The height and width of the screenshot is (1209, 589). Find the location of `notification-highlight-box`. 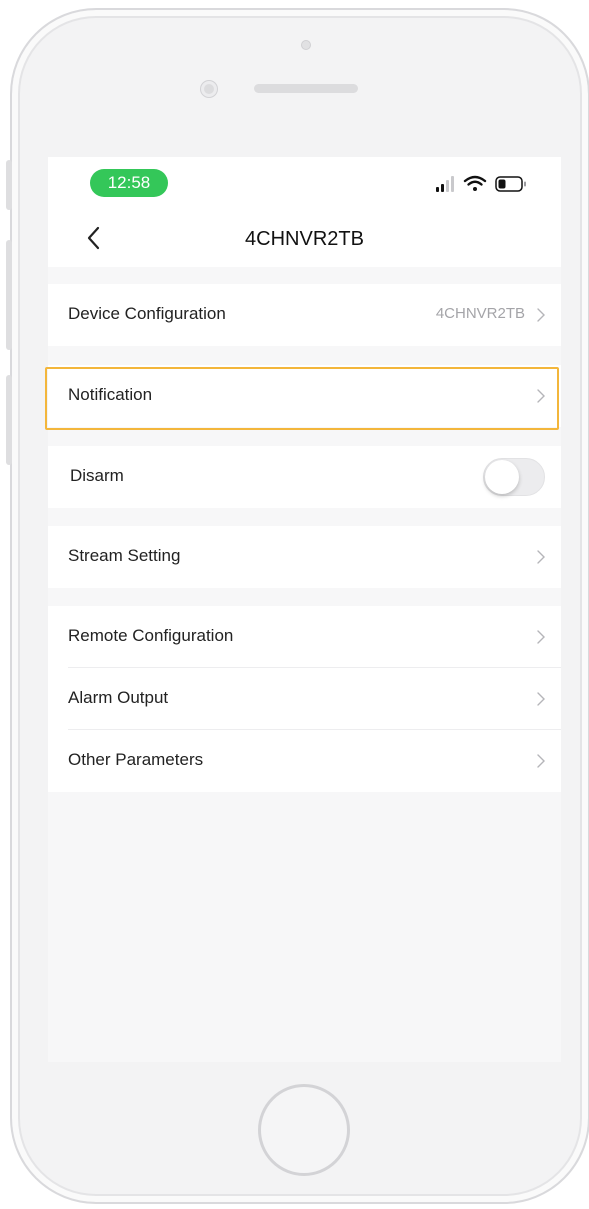

notification-highlight-box is located at coordinates (302, 398).